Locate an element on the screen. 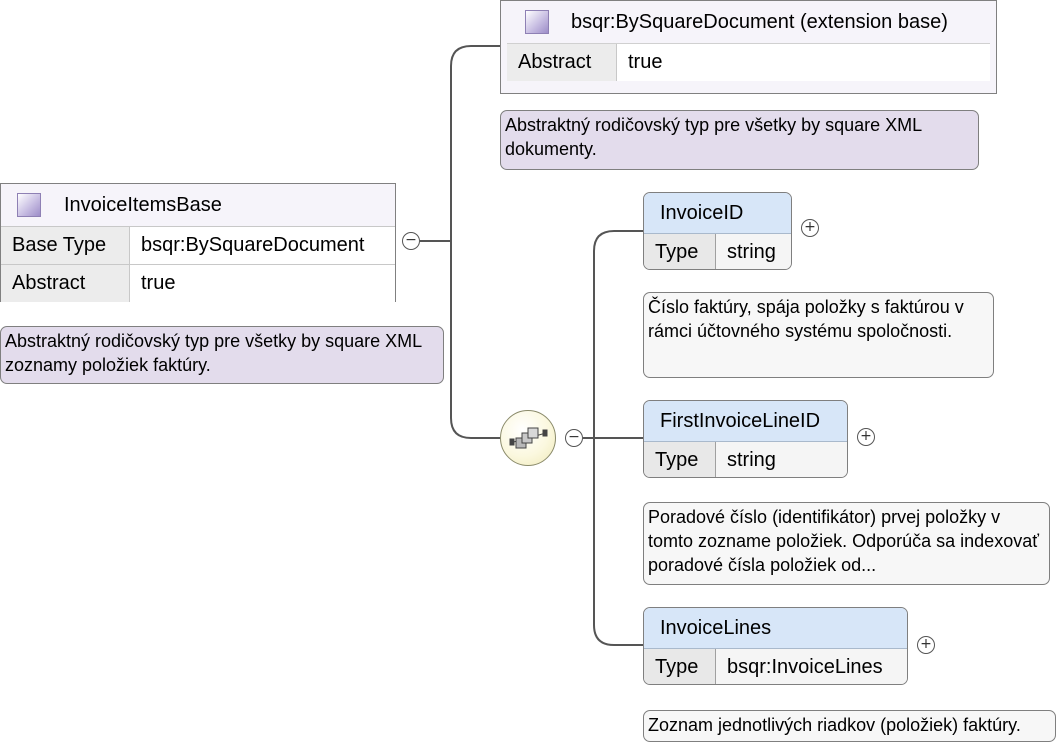 The width and height of the screenshot is (1063, 745). invoice-lines-expand-toggle: + is located at coordinates (926, 645).